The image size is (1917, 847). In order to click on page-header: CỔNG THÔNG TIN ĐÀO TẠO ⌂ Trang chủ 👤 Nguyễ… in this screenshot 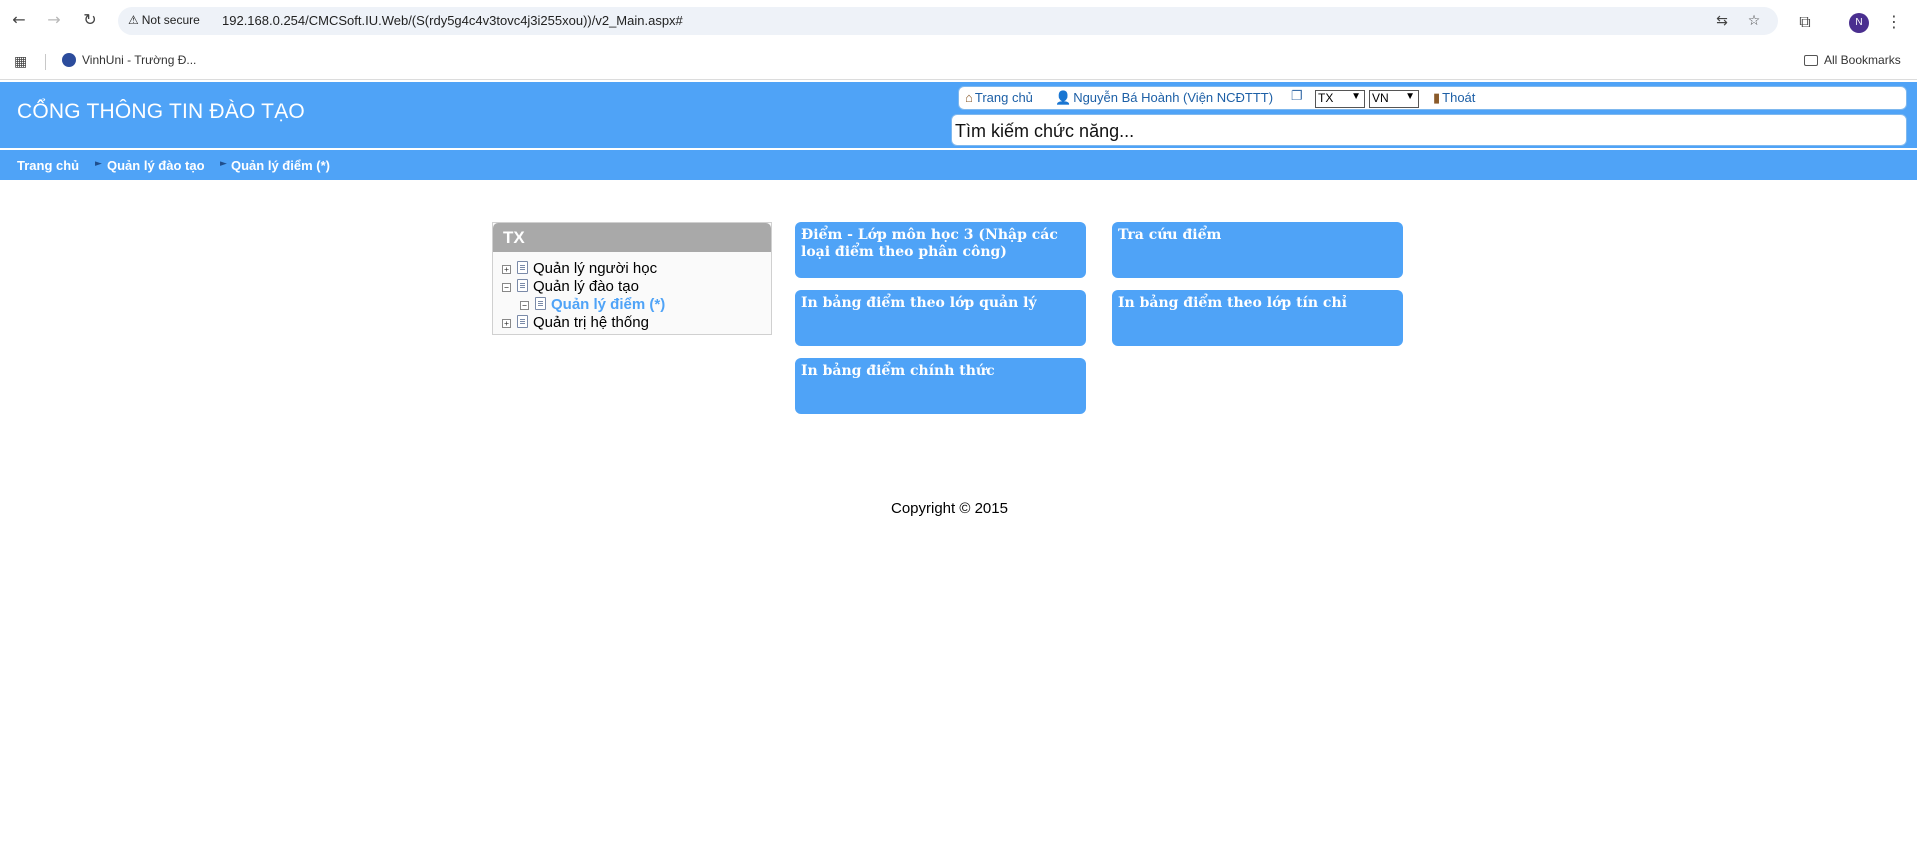, I will do `click(958, 115)`.